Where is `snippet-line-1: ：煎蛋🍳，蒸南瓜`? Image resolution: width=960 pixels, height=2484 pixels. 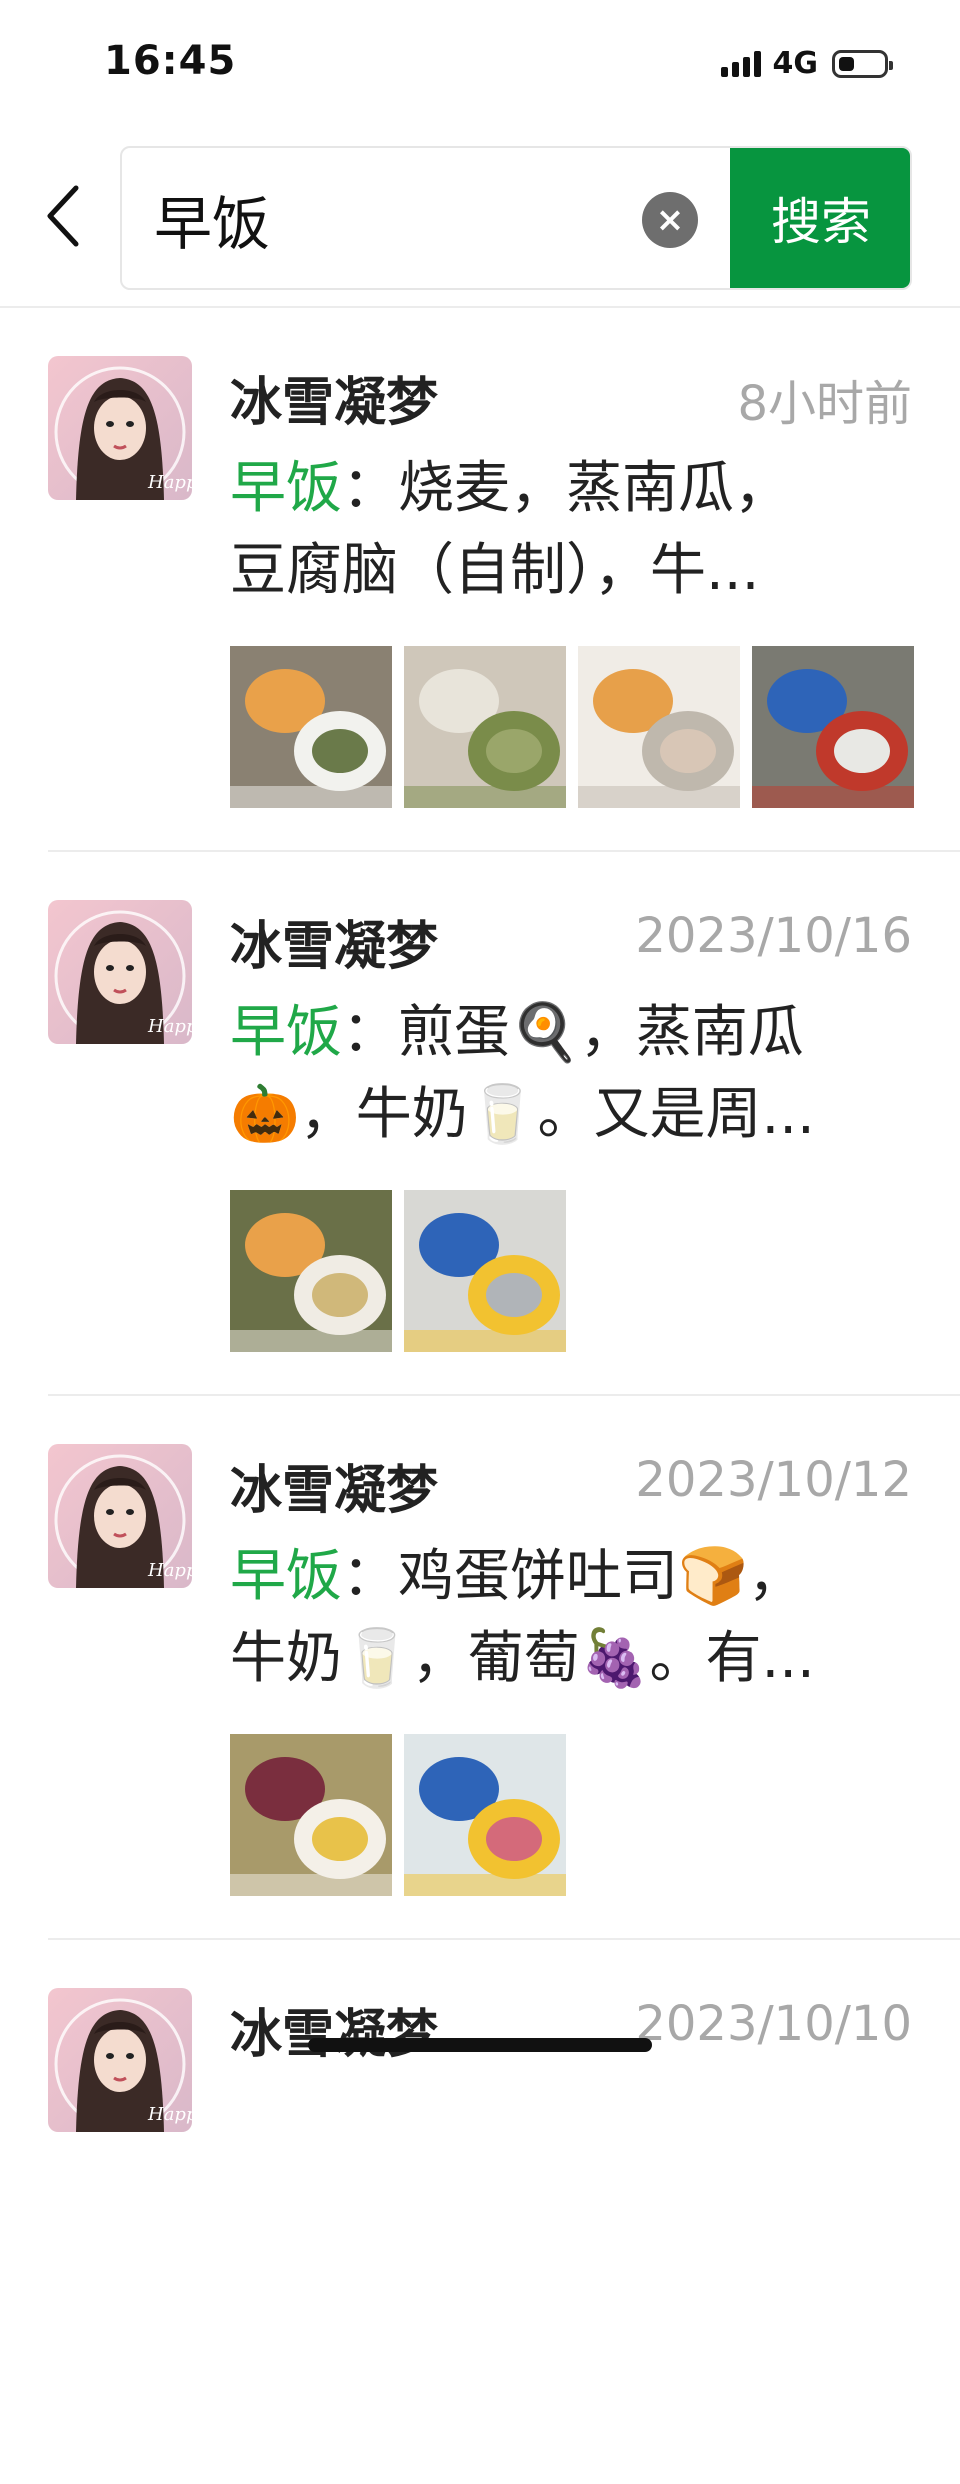 snippet-line-1: ：煎蛋🍳，蒸南瓜 is located at coordinates (573, 1032).